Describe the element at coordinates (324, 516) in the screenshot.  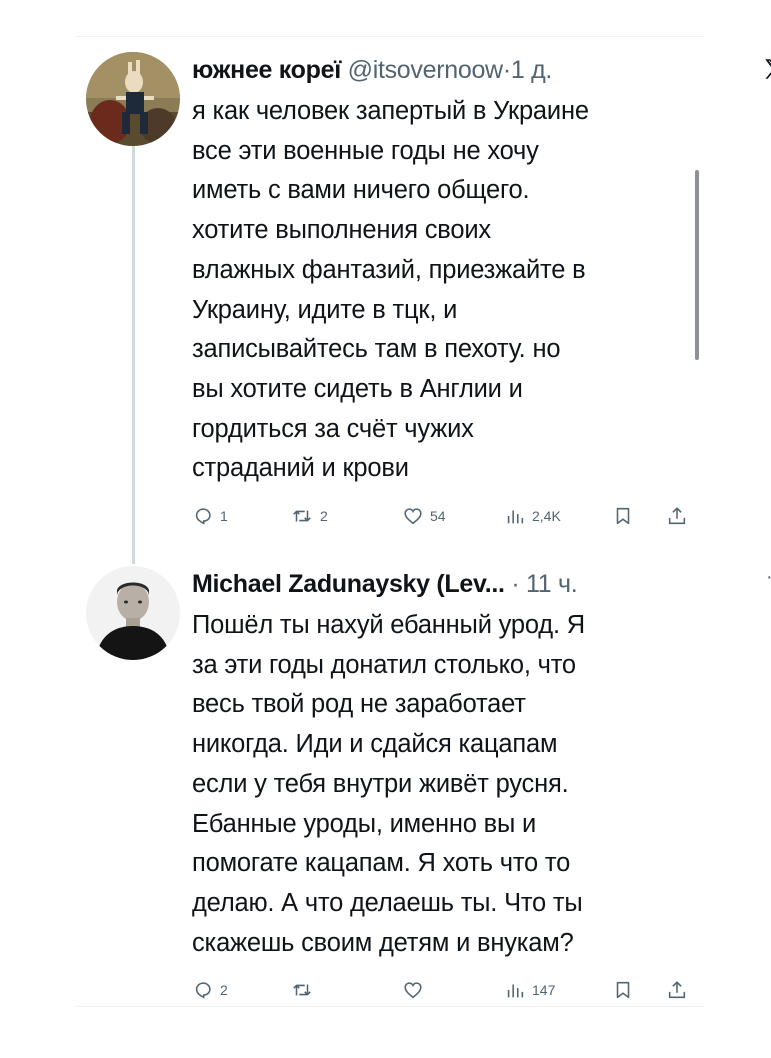
I see `repost-count: 2` at that location.